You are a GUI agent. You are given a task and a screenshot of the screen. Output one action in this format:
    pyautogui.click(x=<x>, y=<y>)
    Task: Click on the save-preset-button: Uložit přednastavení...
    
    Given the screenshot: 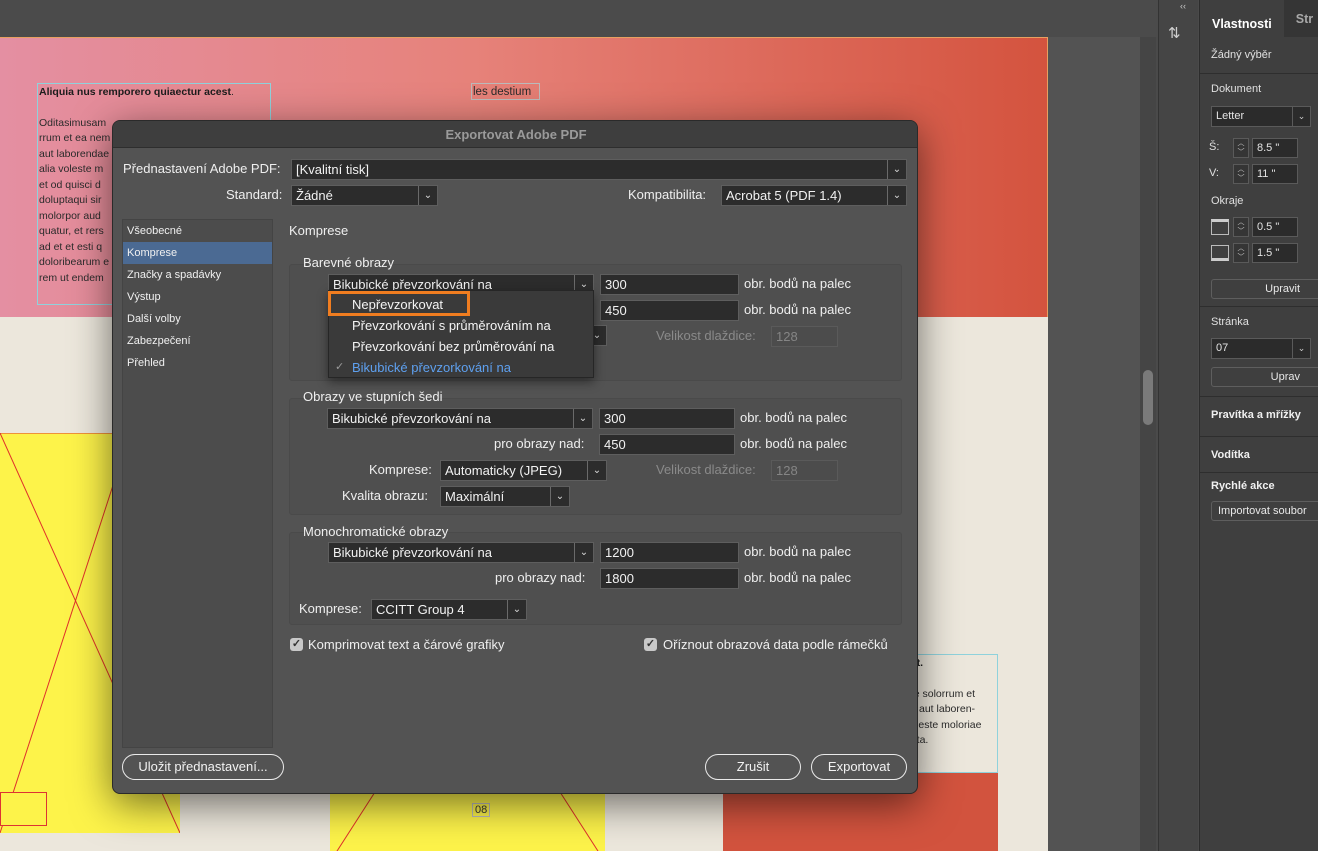 What is the action you would take?
    pyautogui.click(x=203, y=767)
    